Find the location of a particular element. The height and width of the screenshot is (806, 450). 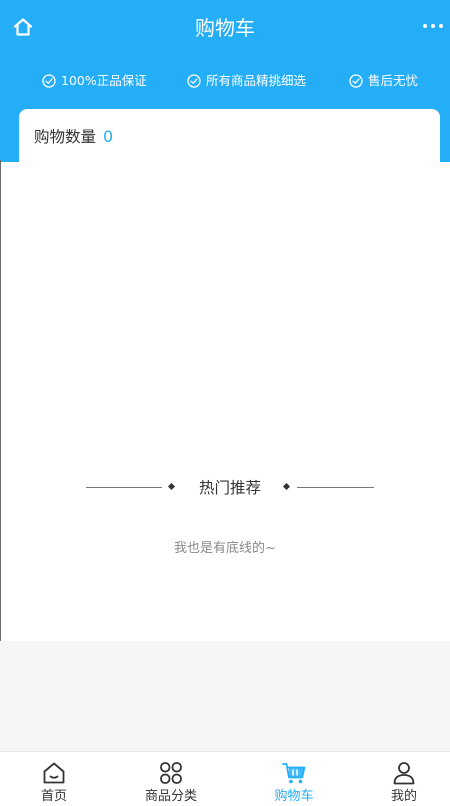

guarantee-text: 所有商品精挑细选 is located at coordinates (256, 80).